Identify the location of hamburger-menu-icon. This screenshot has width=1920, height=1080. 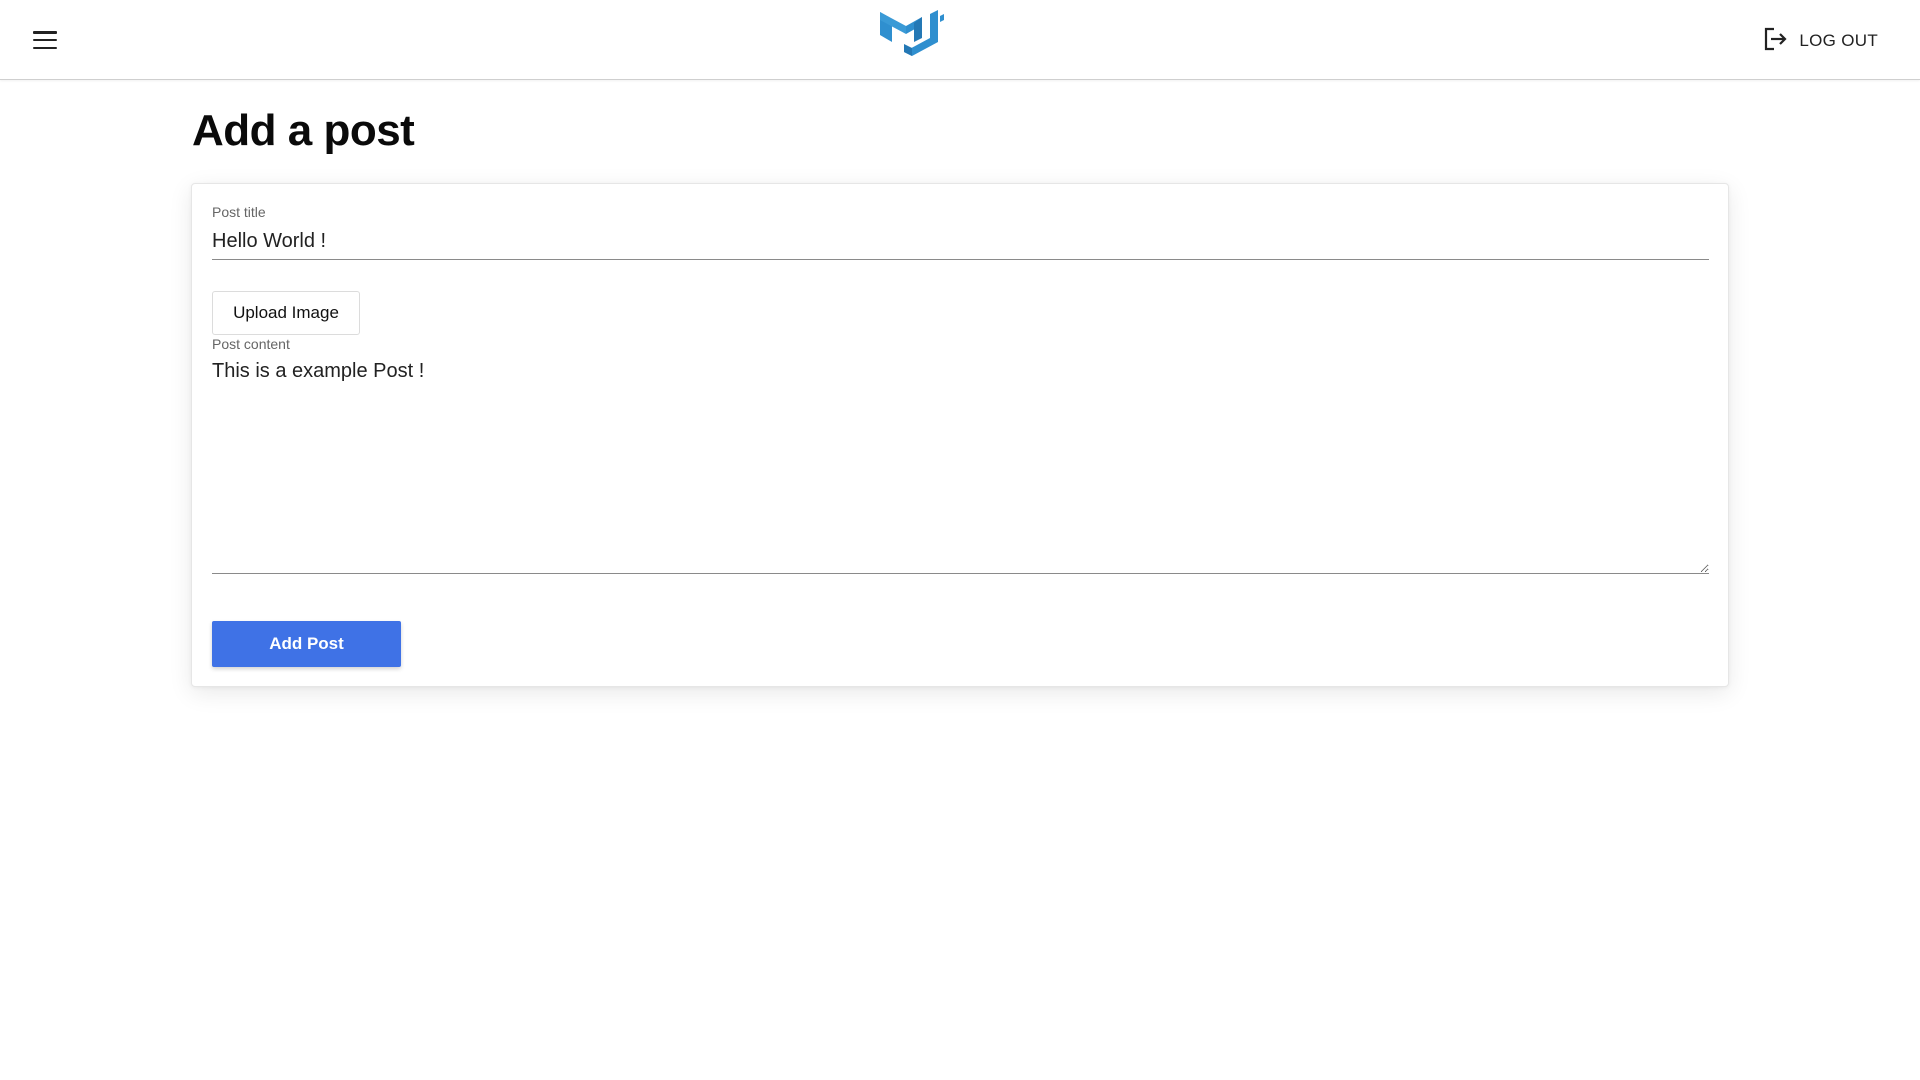
(45, 40).